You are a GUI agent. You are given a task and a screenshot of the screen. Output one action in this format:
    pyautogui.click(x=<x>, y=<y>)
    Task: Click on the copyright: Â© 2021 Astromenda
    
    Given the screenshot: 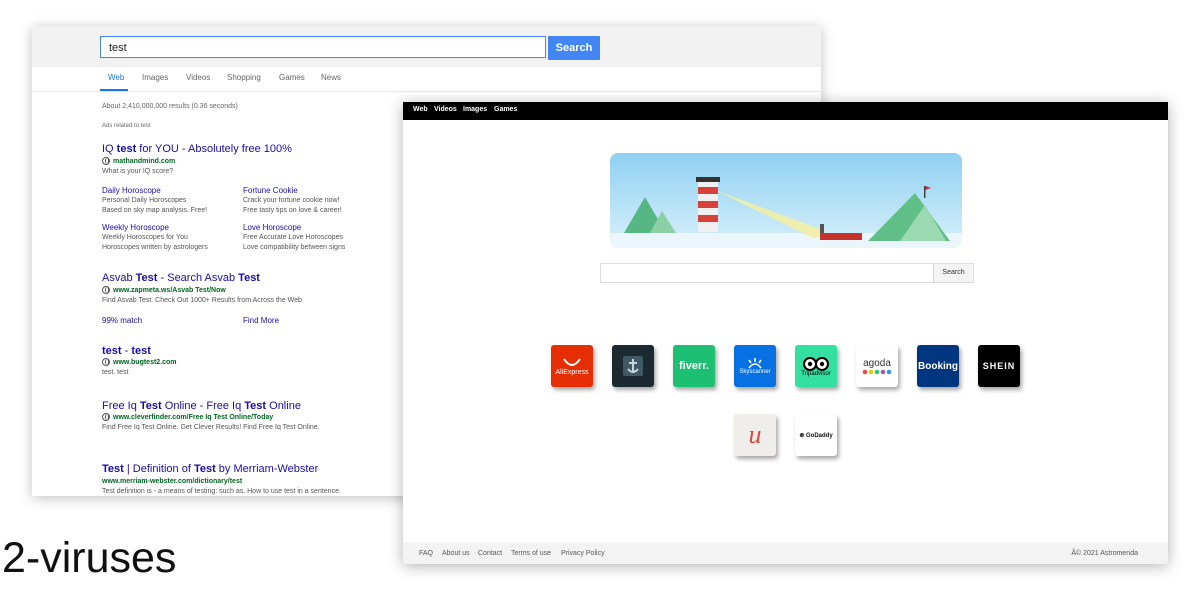 What is the action you would take?
    pyautogui.click(x=1104, y=553)
    